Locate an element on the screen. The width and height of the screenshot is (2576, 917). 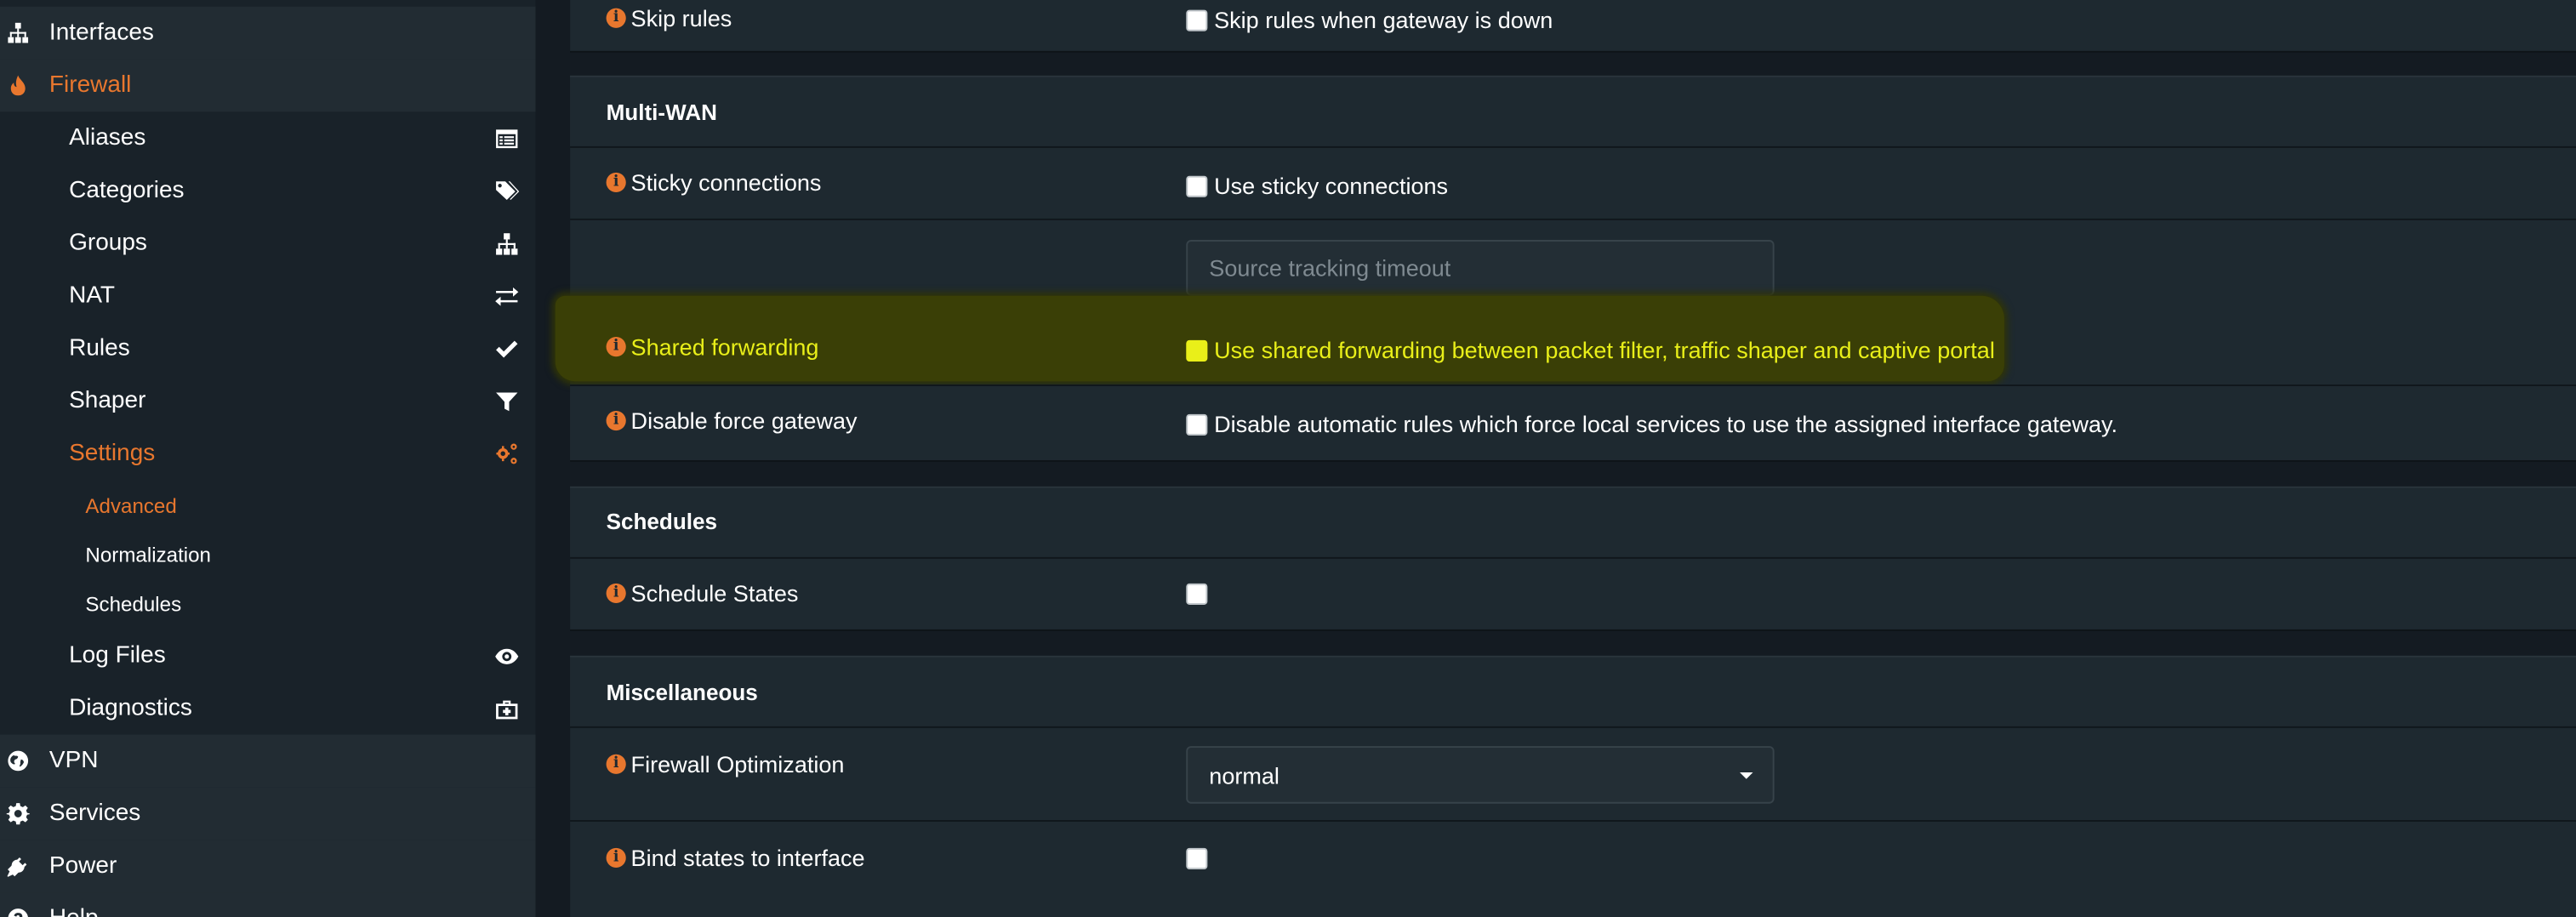
disable-force-gateway-checkbox is located at coordinates (1197, 424).